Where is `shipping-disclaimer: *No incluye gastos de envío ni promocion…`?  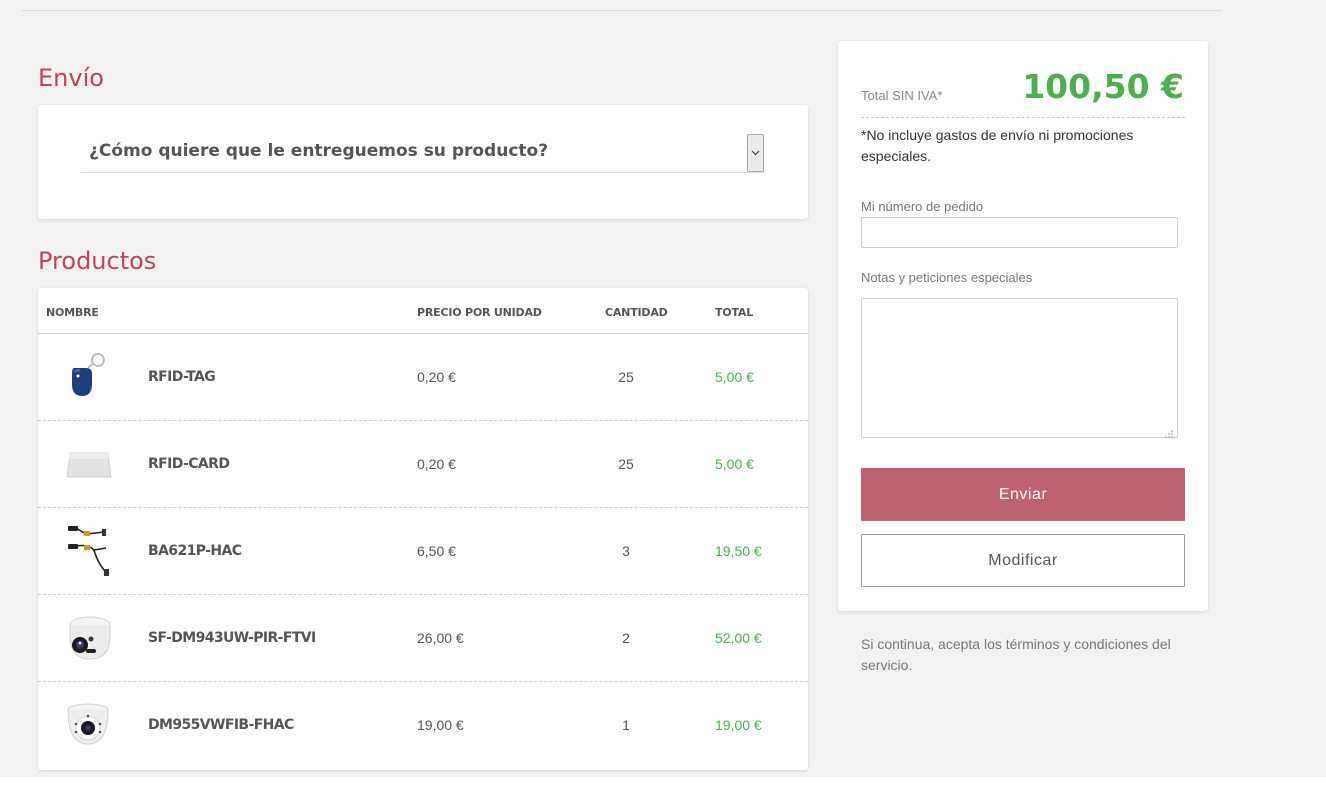 shipping-disclaimer: *No incluye gastos de envío ni promocion… is located at coordinates (997, 145).